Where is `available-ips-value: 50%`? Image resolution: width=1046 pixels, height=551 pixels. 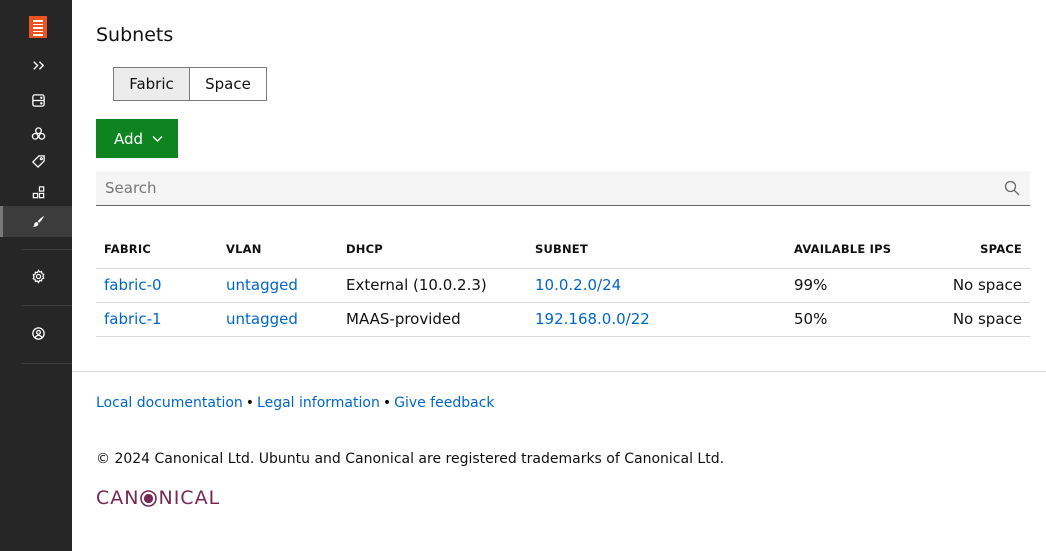
available-ips-value: 50% is located at coordinates (858, 319).